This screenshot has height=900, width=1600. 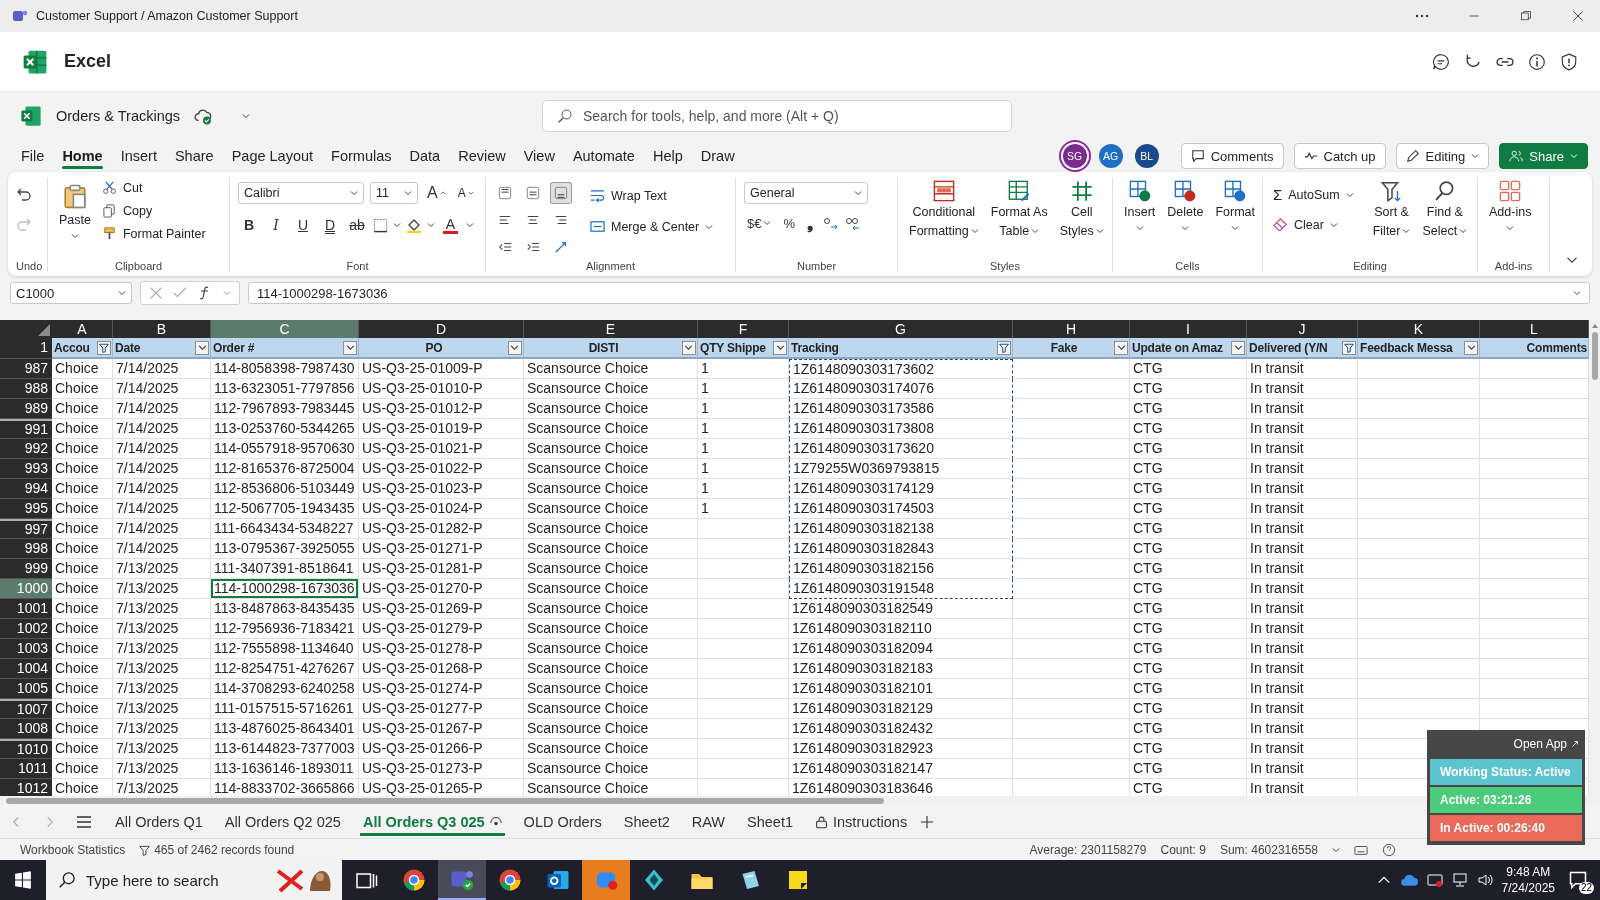 I want to click on sheet-tab: OLD Orders, so click(x=562, y=821).